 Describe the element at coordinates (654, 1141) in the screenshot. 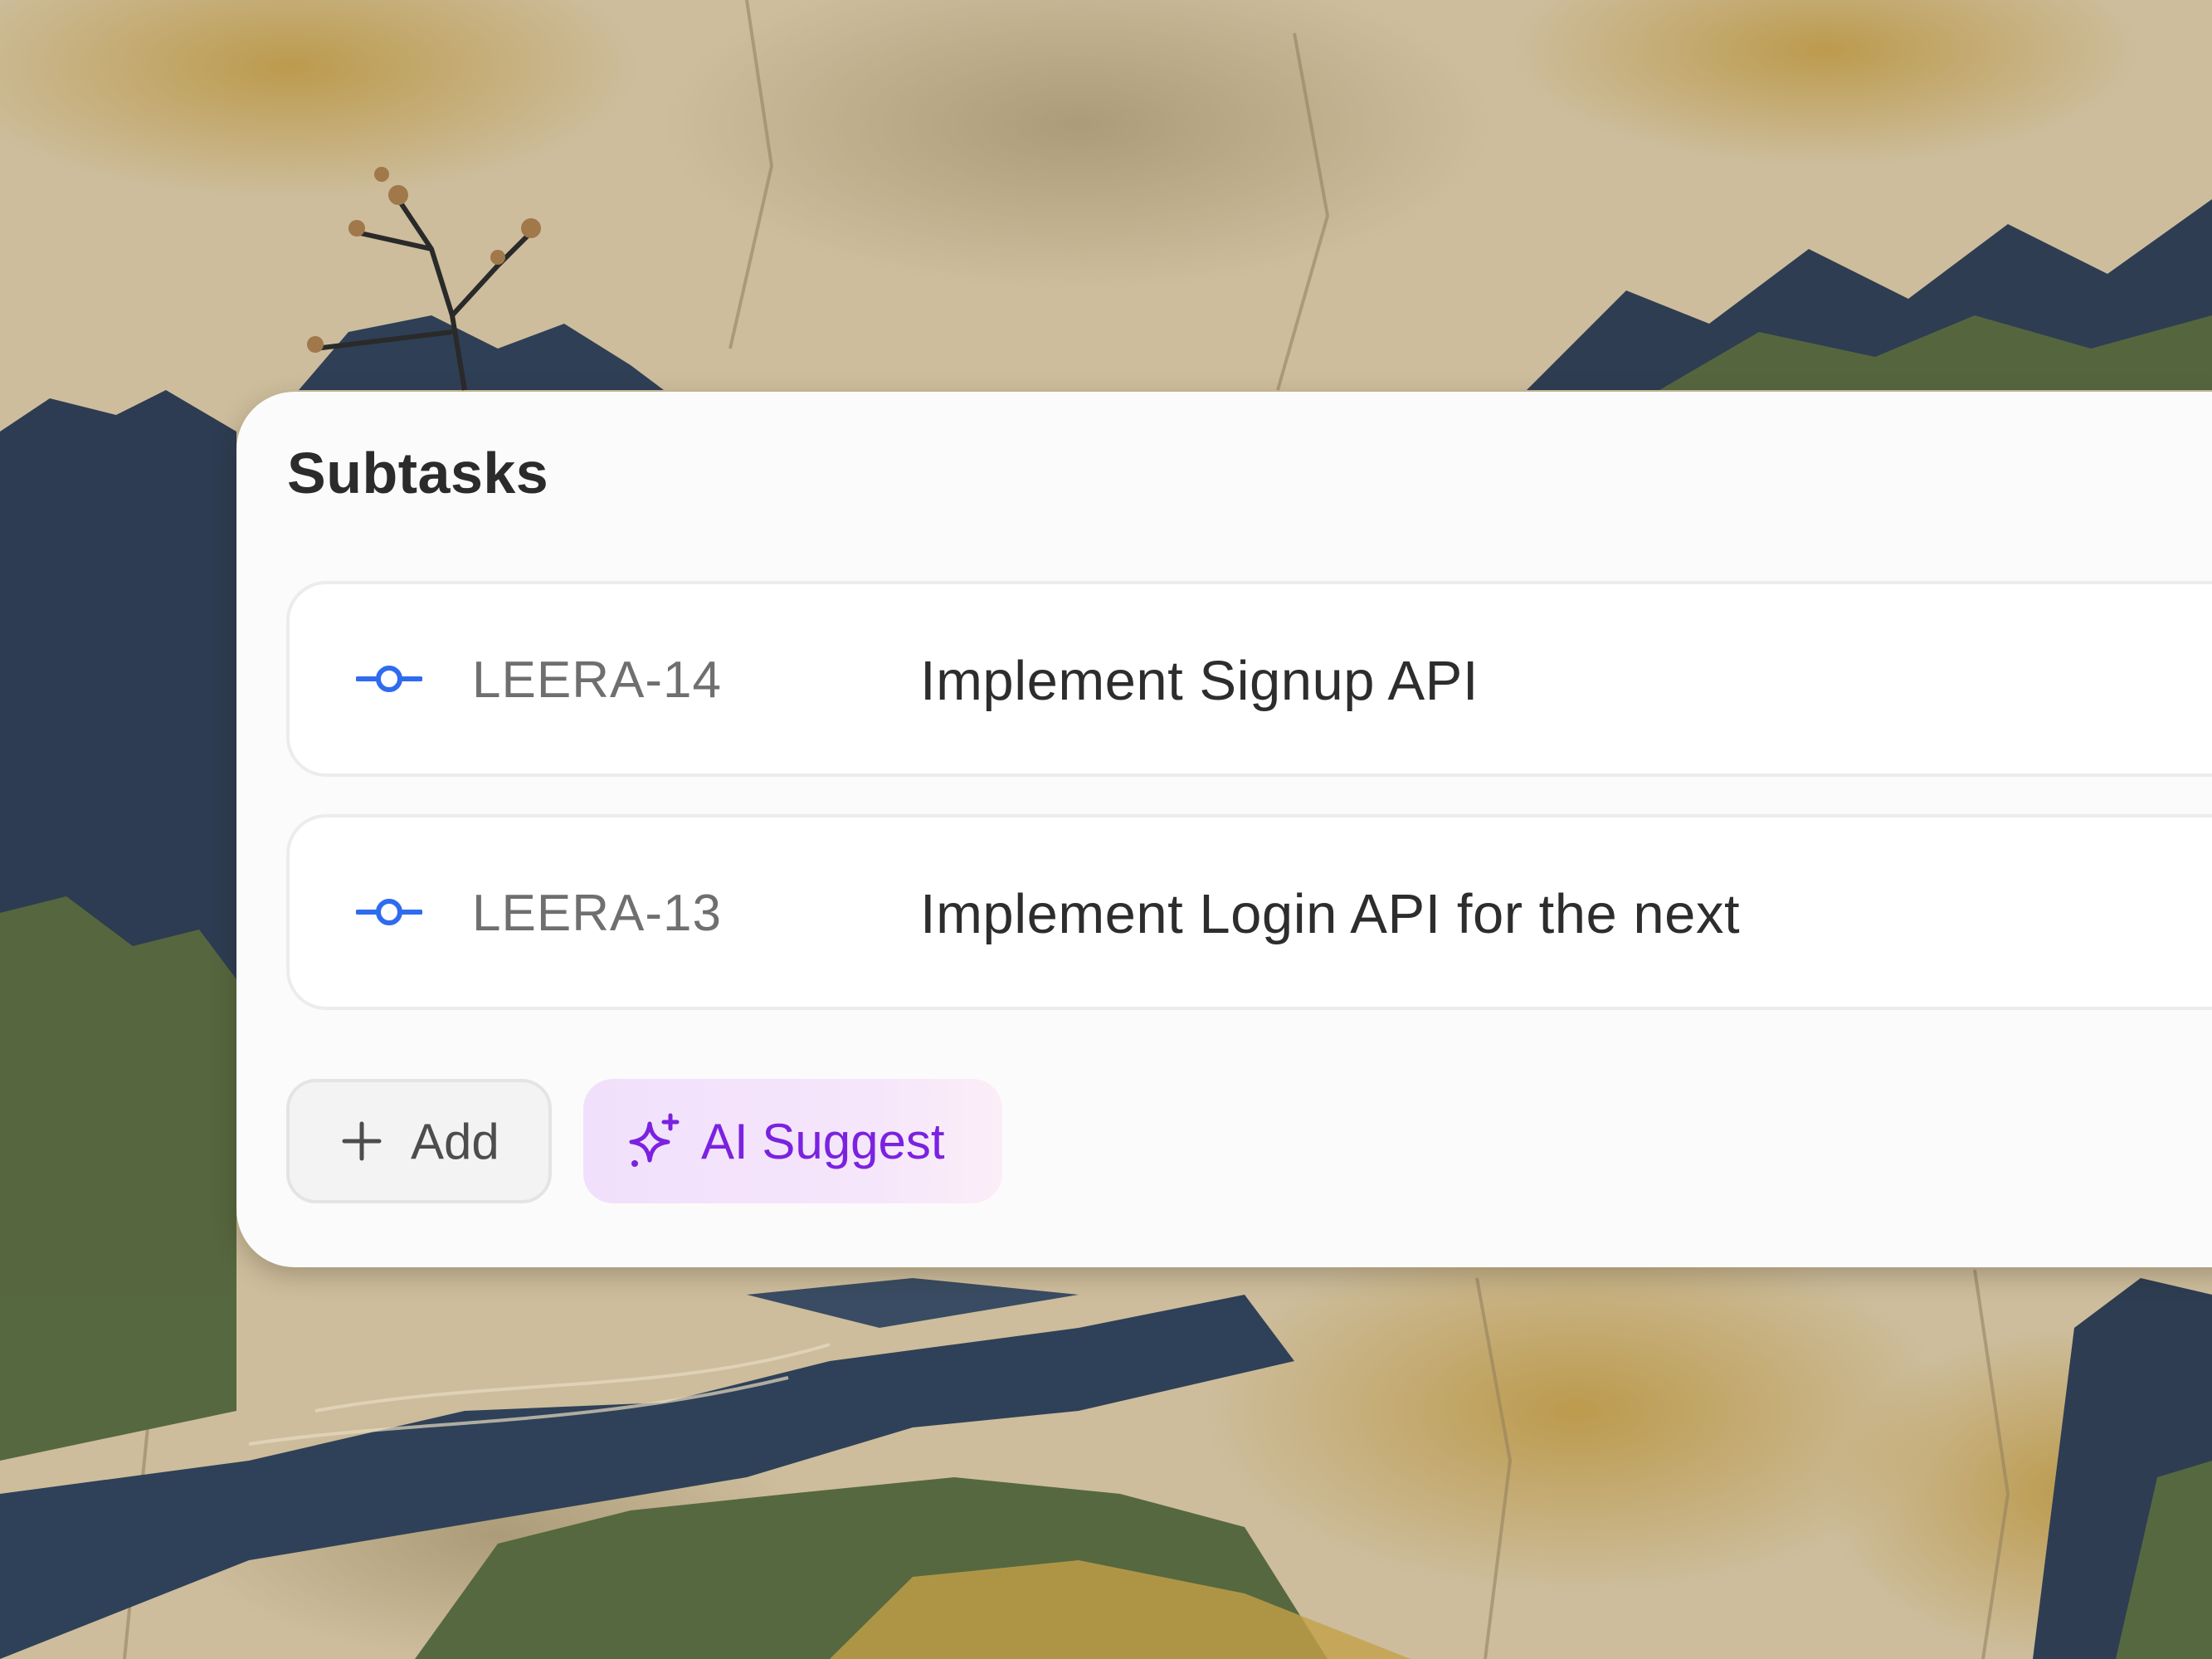

I see `sparkle-icon` at that location.